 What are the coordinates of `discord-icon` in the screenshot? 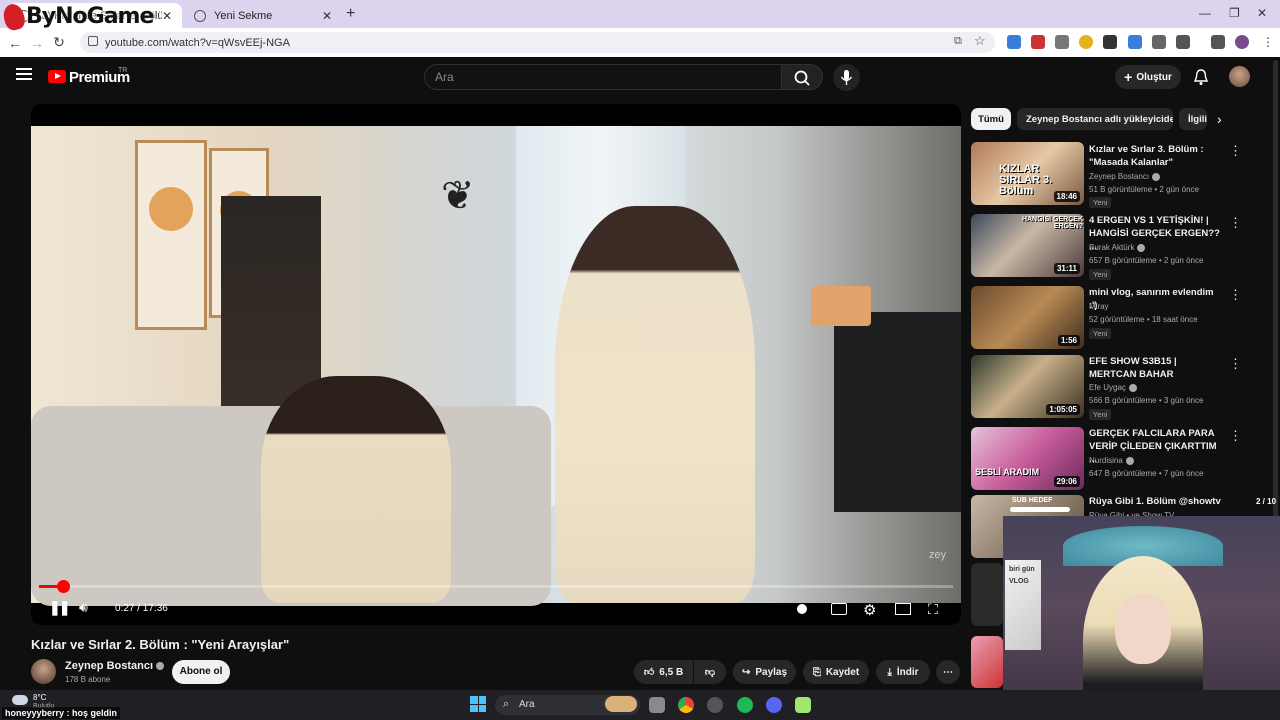 It's located at (774, 705).